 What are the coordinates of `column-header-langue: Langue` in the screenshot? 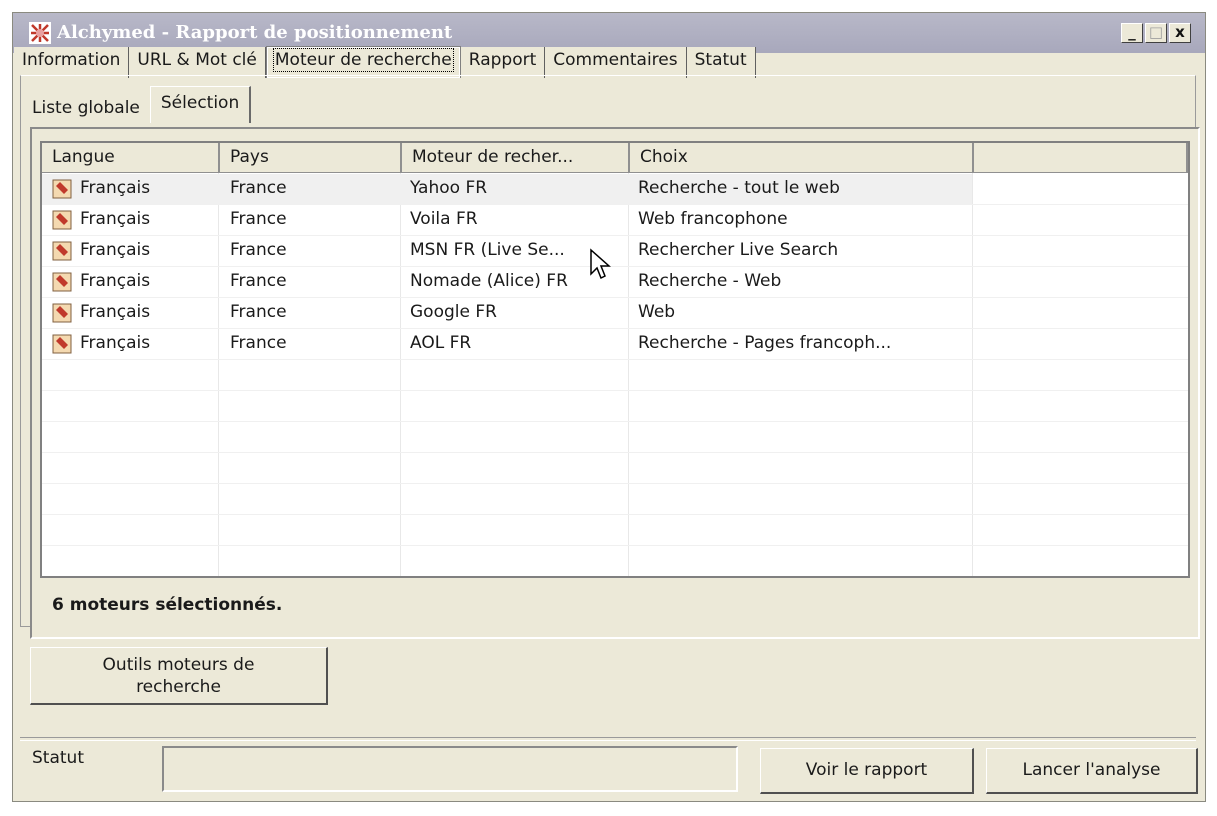 It's located at (131, 158).